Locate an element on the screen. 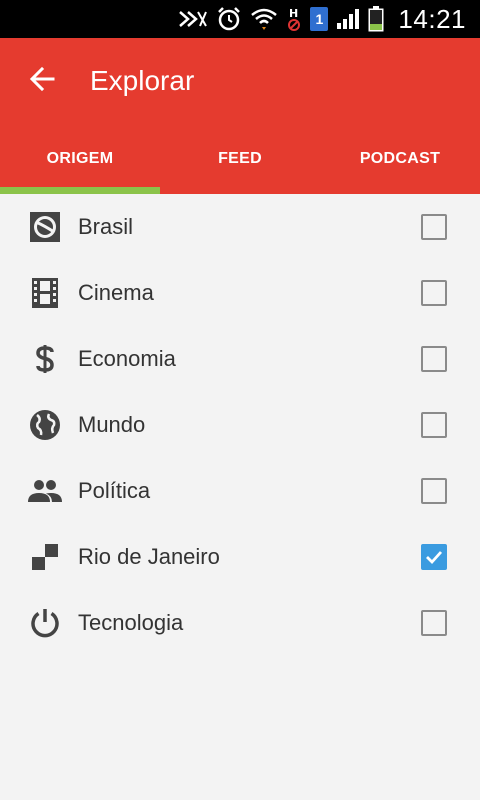  list-item-tecnologia: Tecnologia is located at coordinates (240, 623).